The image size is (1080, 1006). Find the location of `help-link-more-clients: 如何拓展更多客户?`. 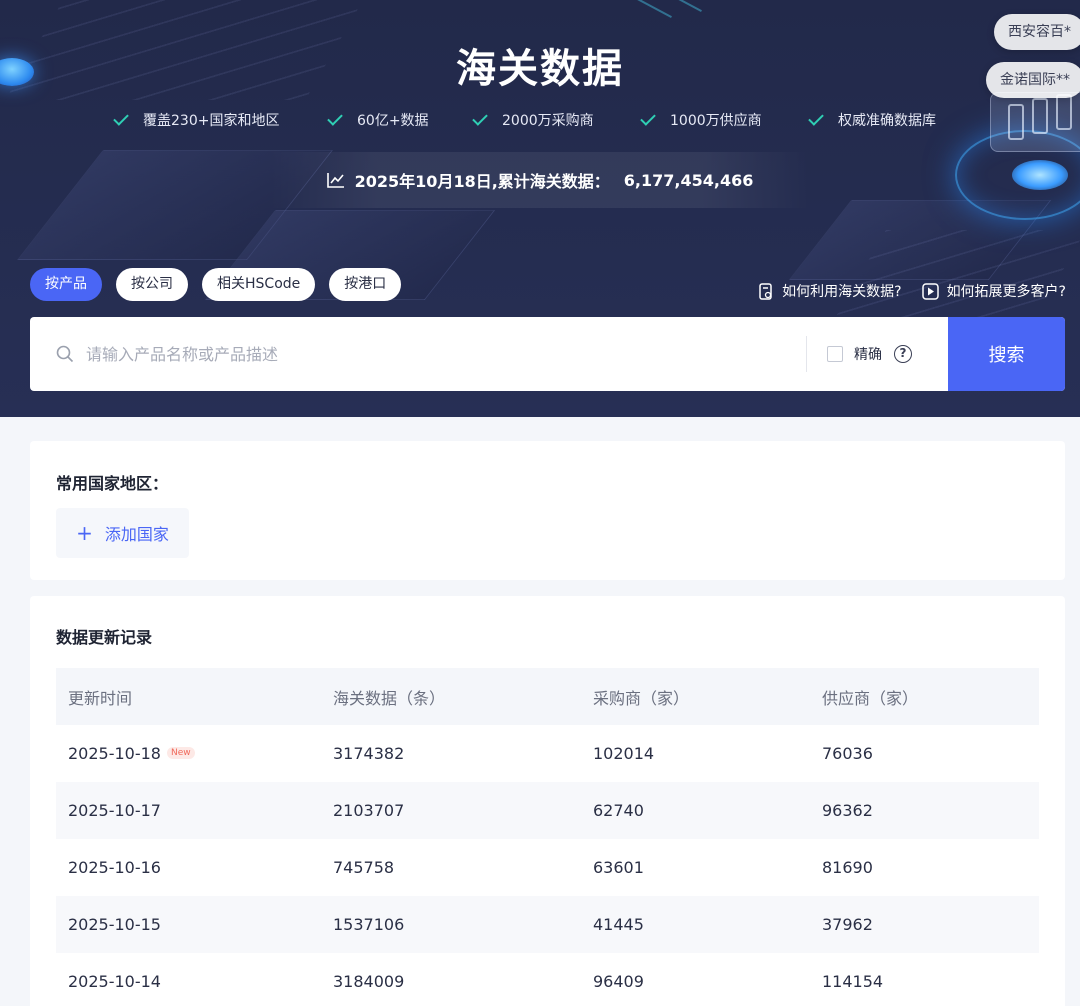

help-link-more-clients: 如何拓展更多客户? is located at coordinates (993, 291).